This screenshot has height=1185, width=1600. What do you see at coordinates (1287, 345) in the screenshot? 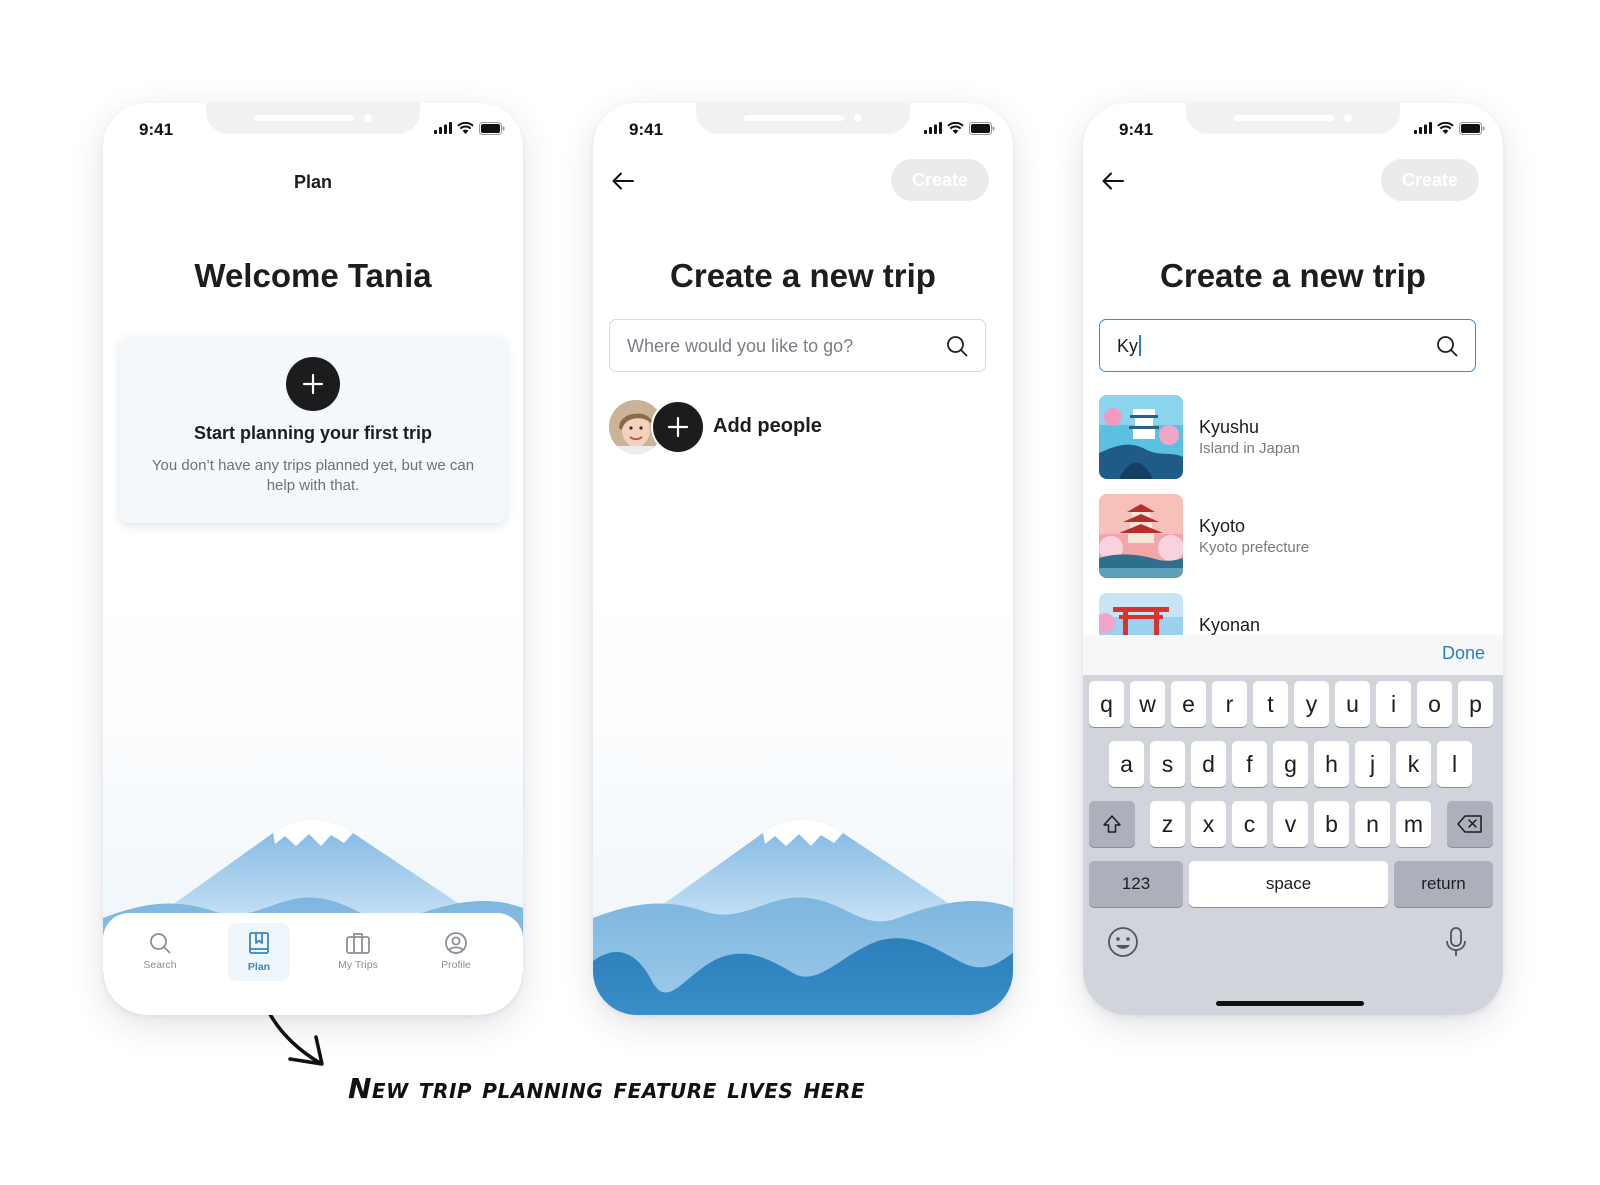
I see `destination-search-input: Ky` at bounding box center [1287, 345].